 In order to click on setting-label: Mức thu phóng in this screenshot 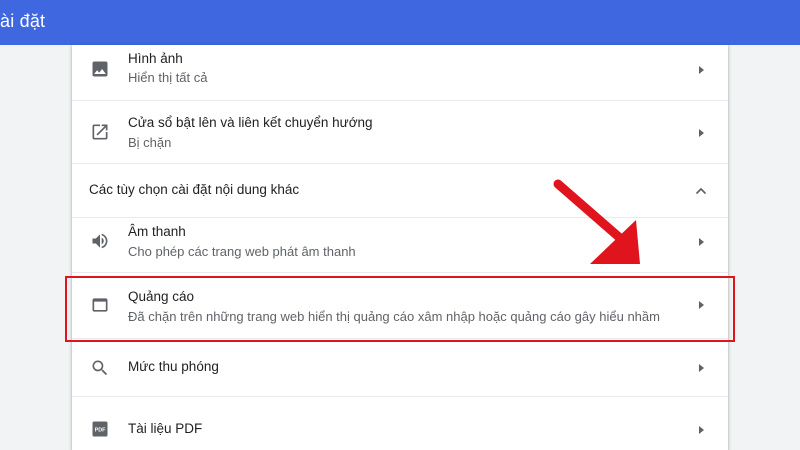, I will do `click(173, 366)`.